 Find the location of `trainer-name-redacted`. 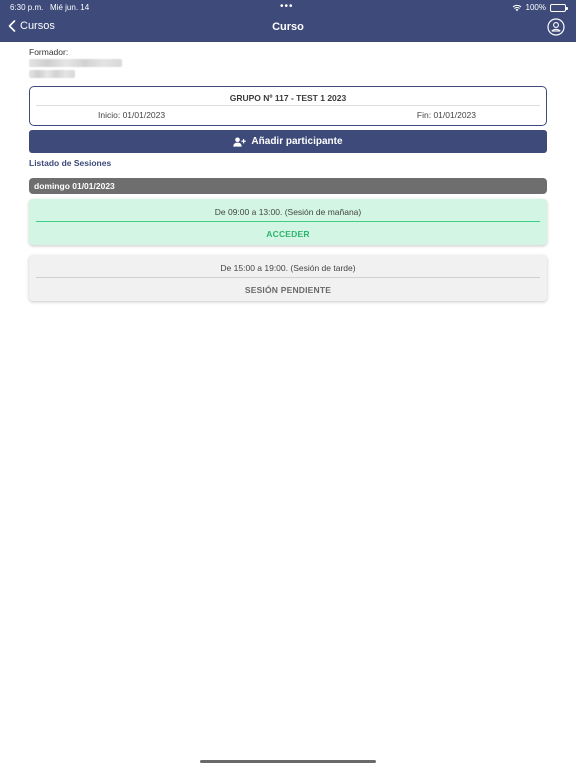

trainer-name-redacted is located at coordinates (75, 63).